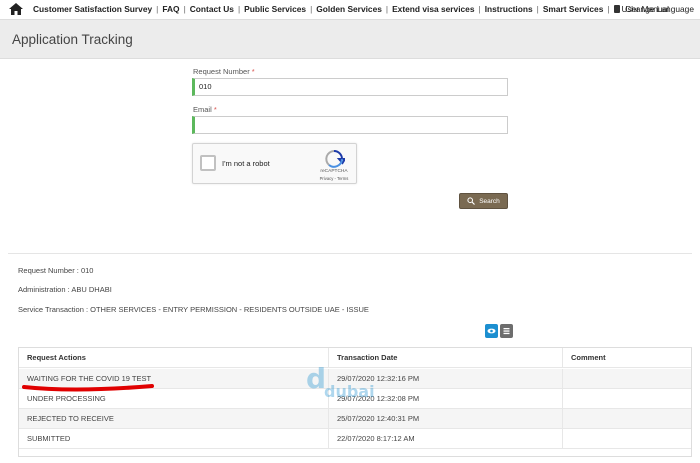 The width and height of the screenshot is (700, 463). What do you see at coordinates (573, 9) in the screenshot?
I see `nav-smart-services: Smart Services` at bounding box center [573, 9].